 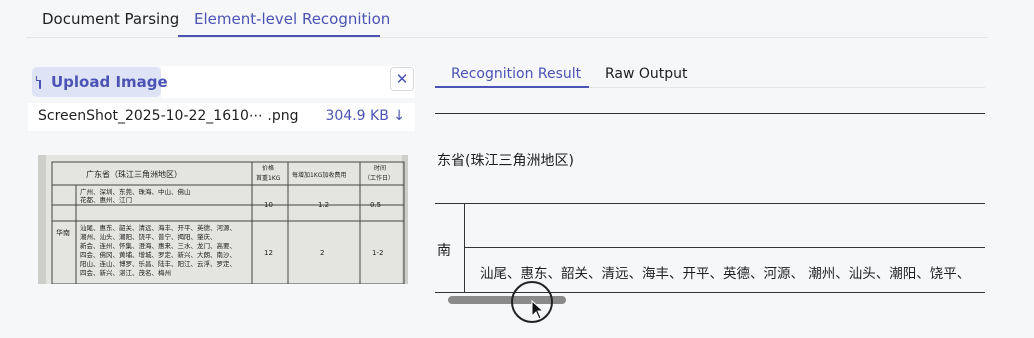 What do you see at coordinates (158, 263) in the screenshot?
I see `thumb-row2-cities-5: 阳山、连山、博罗、乐昌、陆丰、阳江、云浮、罗定、` at bounding box center [158, 263].